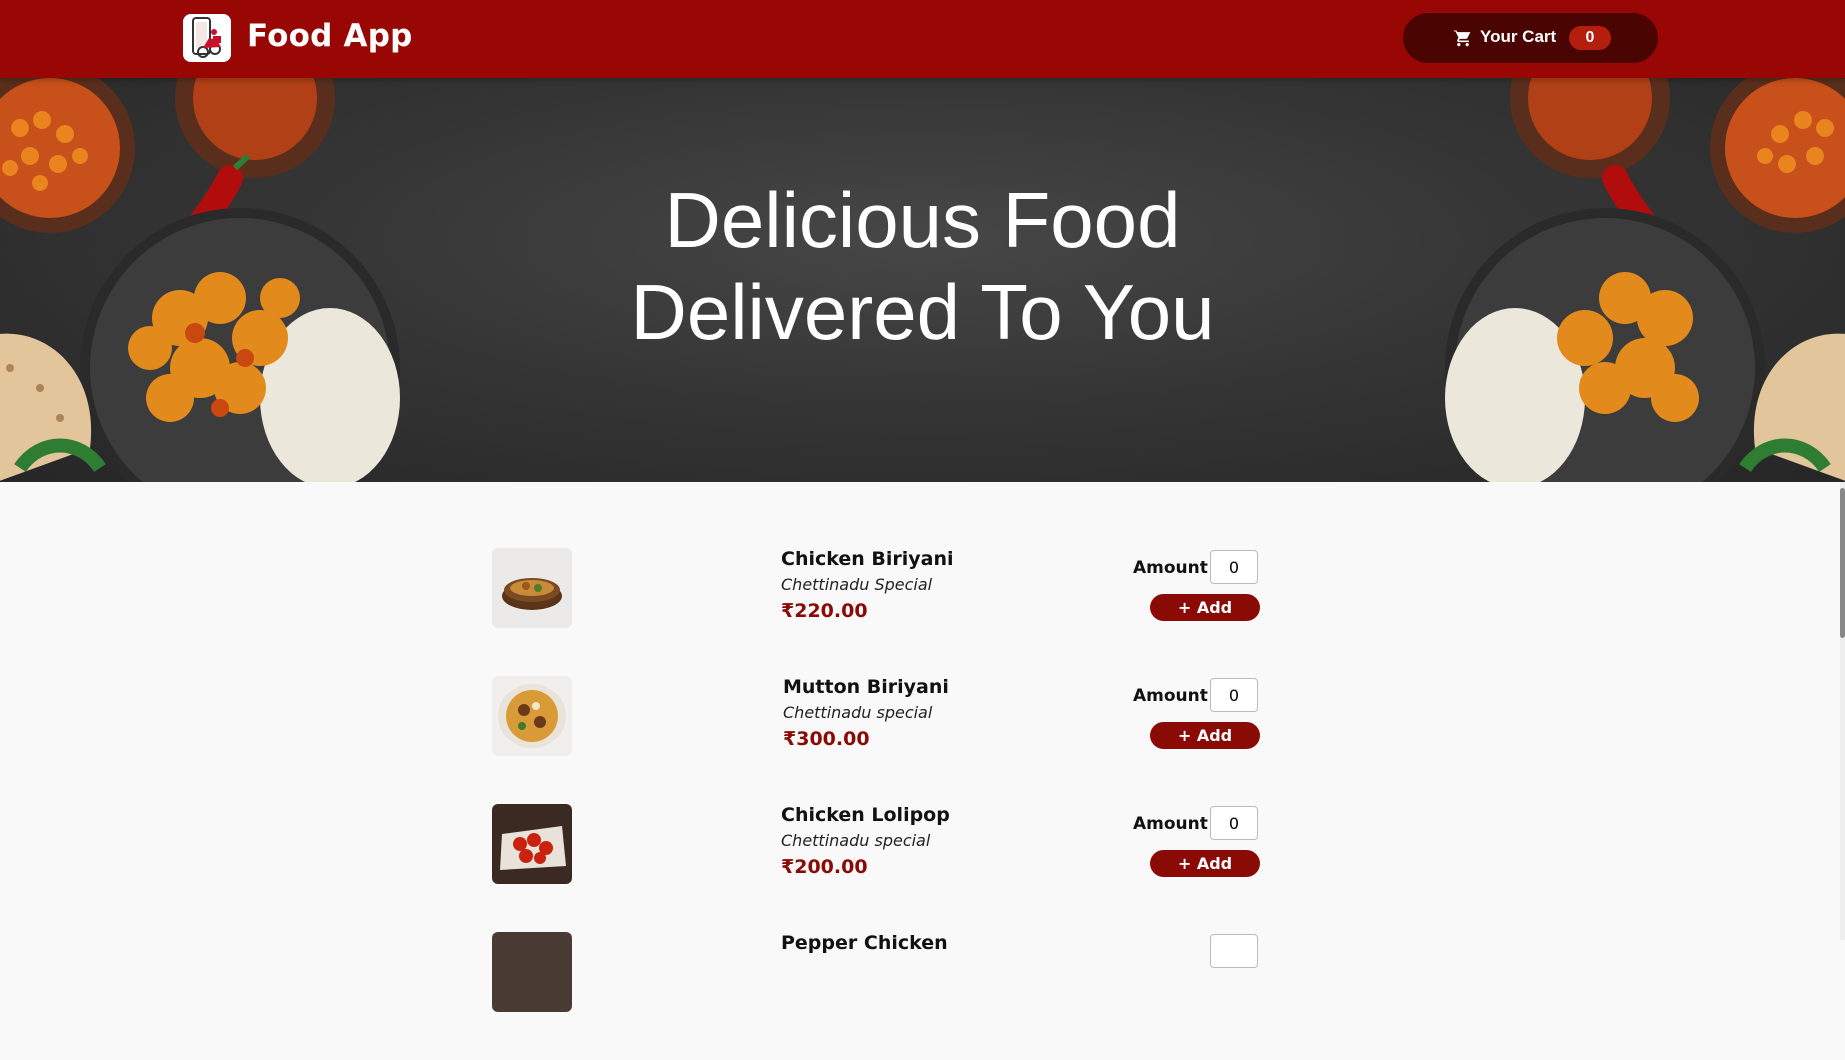  Describe the element at coordinates (826, 739) in the screenshot. I see `meal-price: ₹300.00` at that location.